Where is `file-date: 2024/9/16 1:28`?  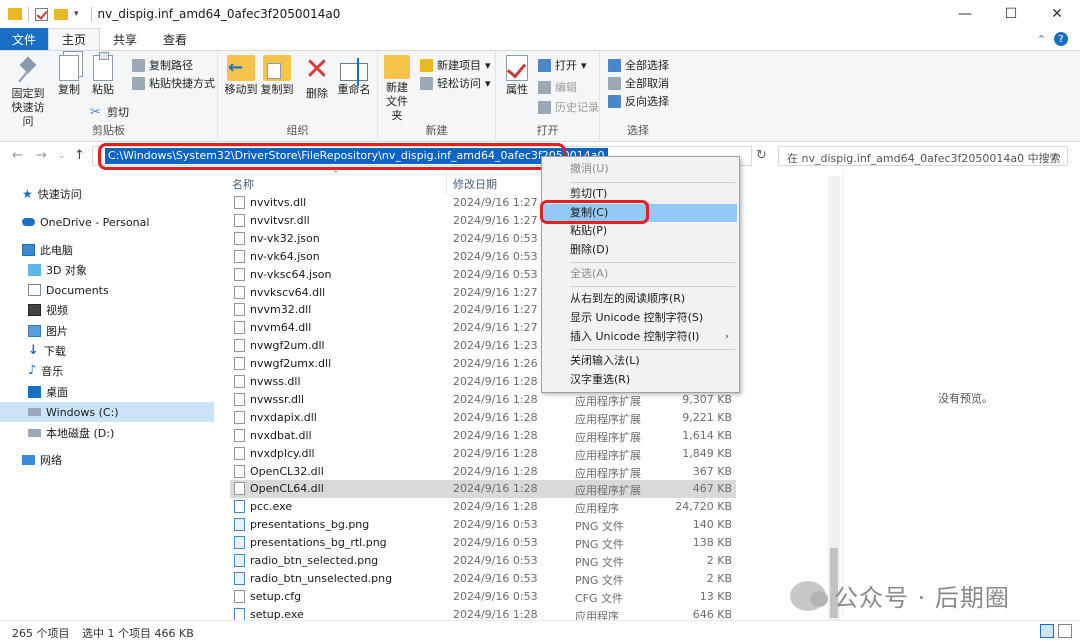 file-date: 2024/9/16 1:28 is located at coordinates (495, 417).